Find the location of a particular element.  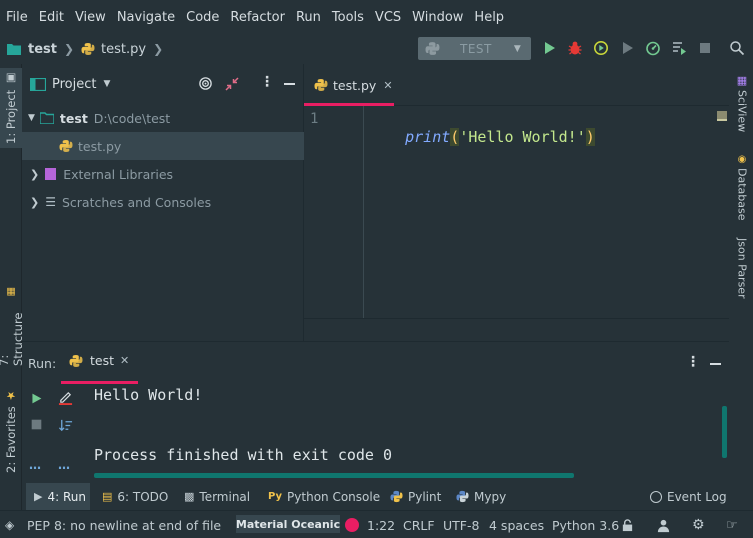

tool-tab-todo-label: 6: TODO is located at coordinates (143, 496).